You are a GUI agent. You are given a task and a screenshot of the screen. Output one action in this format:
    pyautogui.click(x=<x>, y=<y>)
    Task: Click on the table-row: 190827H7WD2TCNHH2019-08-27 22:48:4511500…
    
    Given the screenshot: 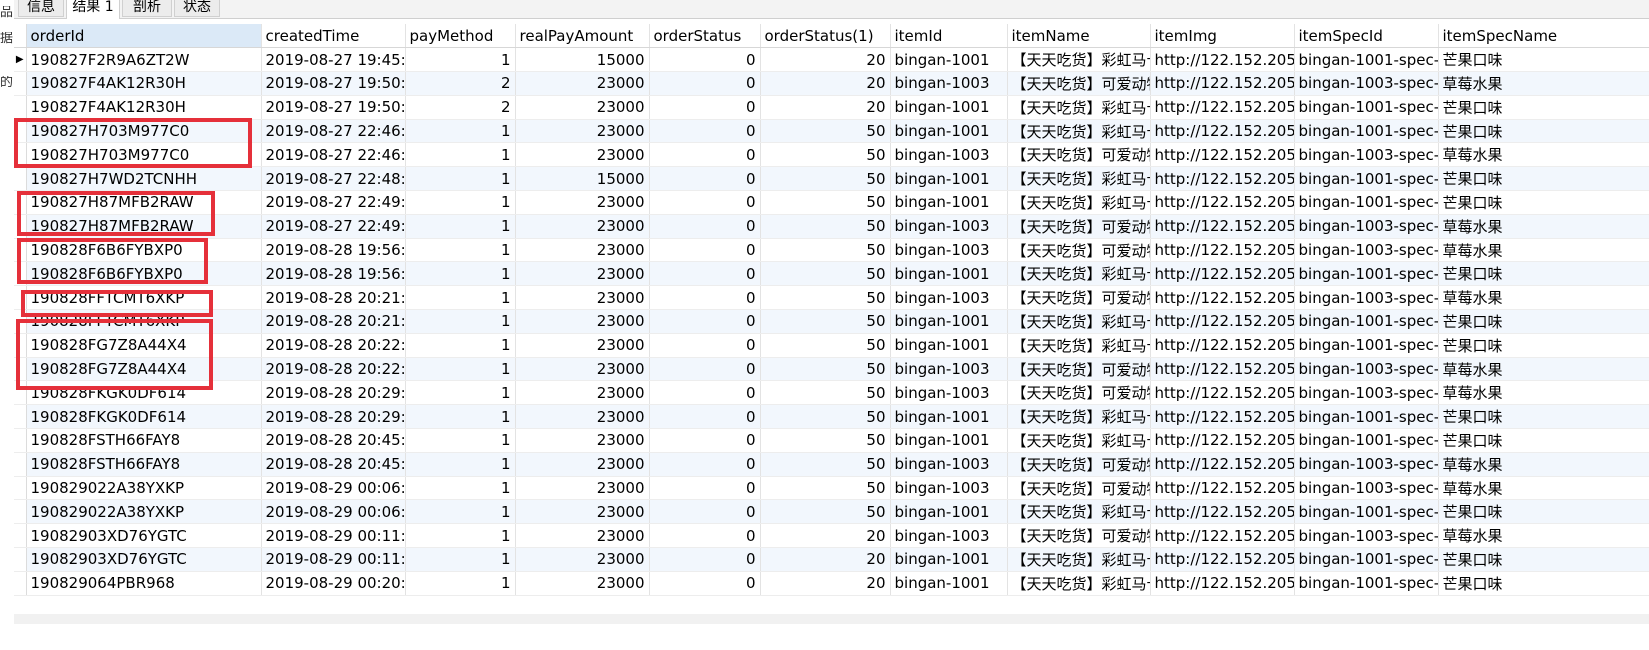 What is the action you would take?
    pyautogui.click(x=831, y=179)
    